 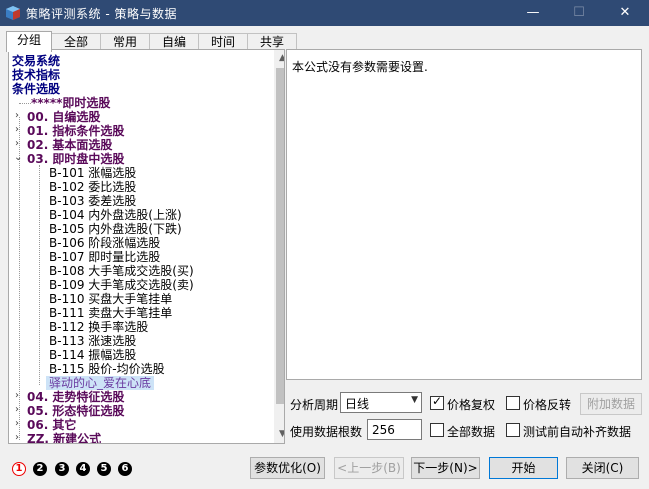 What do you see at coordinates (625, 13) in the screenshot?
I see `close-window-button: ✕` at bounding box center [625, 13].